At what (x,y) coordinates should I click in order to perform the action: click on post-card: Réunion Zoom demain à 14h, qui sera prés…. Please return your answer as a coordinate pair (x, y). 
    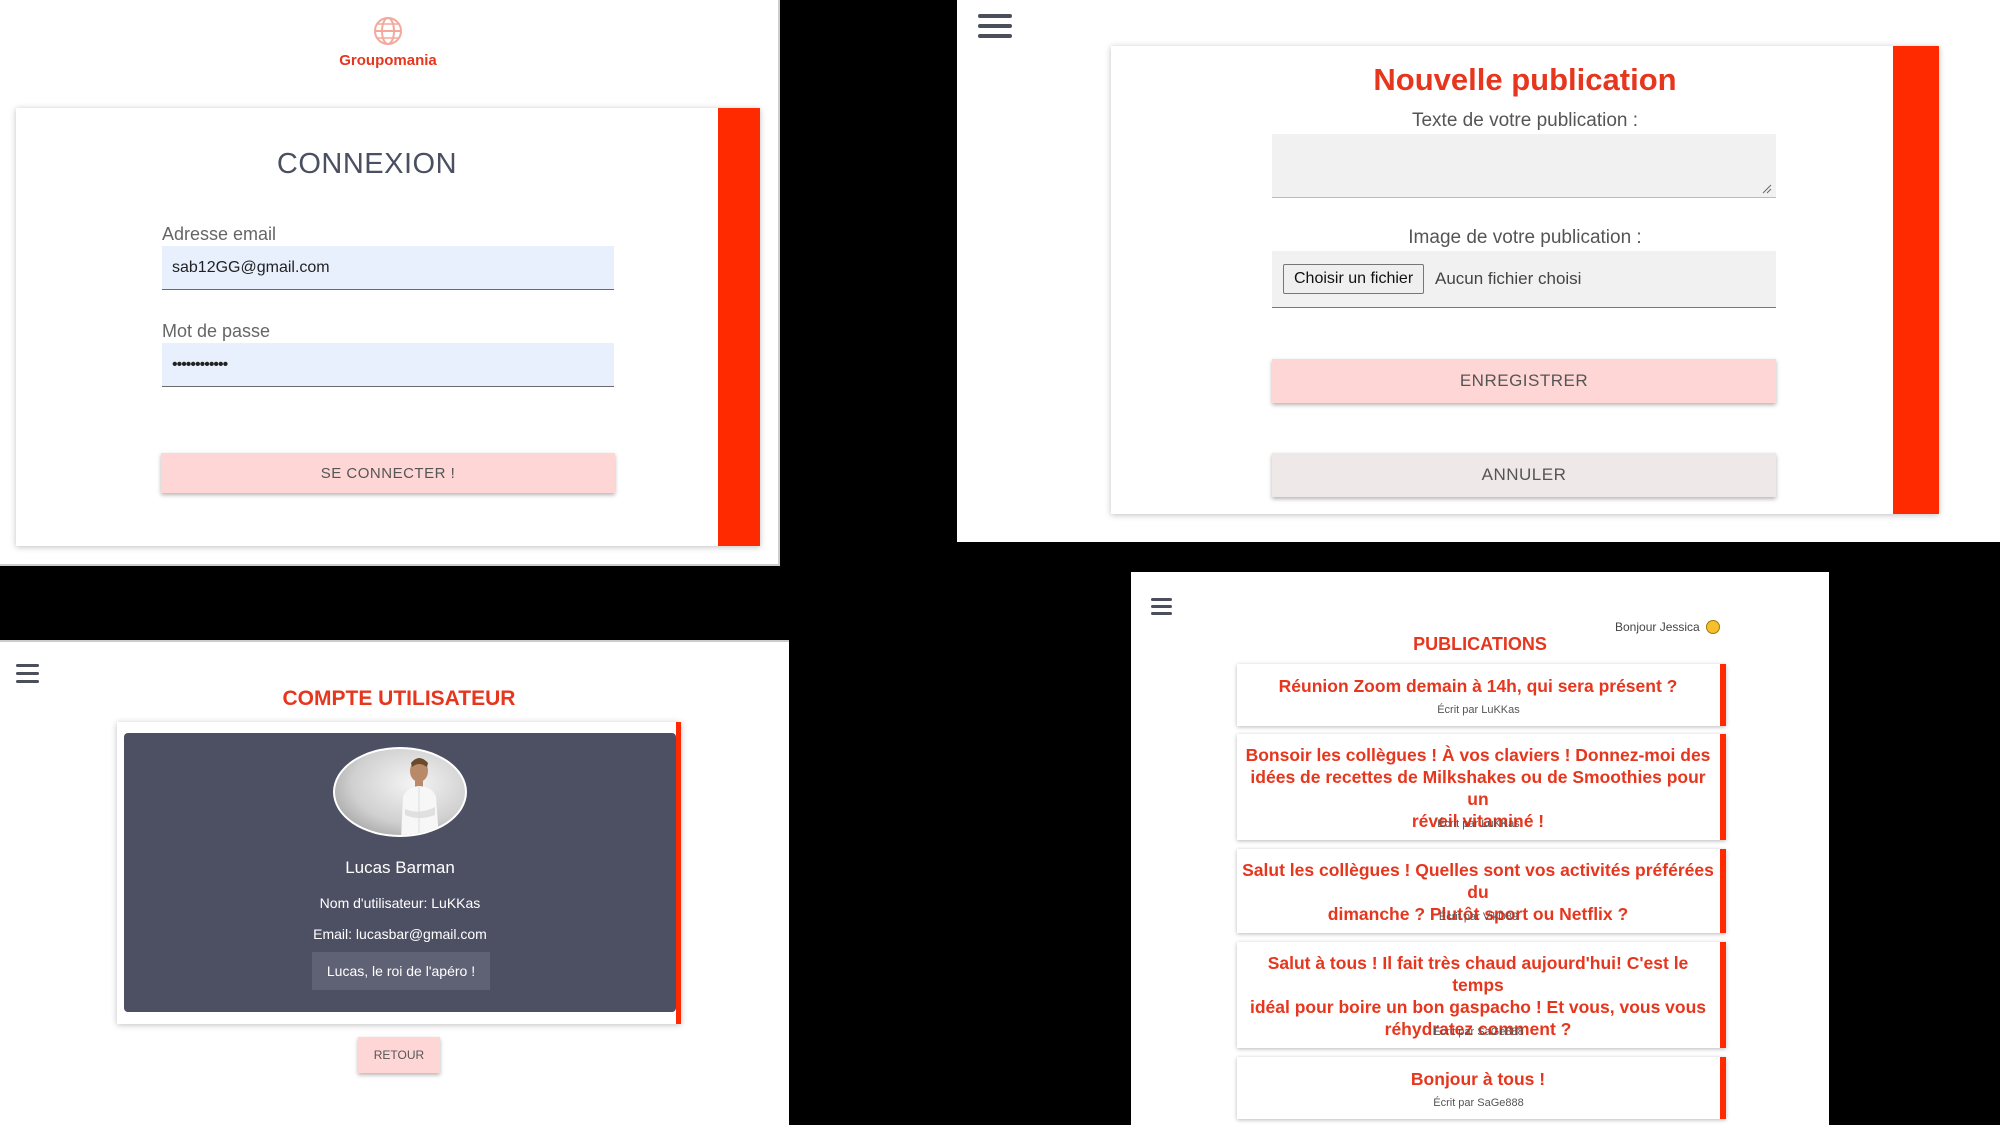
    Looking at the image, I should click on (1481, 695).